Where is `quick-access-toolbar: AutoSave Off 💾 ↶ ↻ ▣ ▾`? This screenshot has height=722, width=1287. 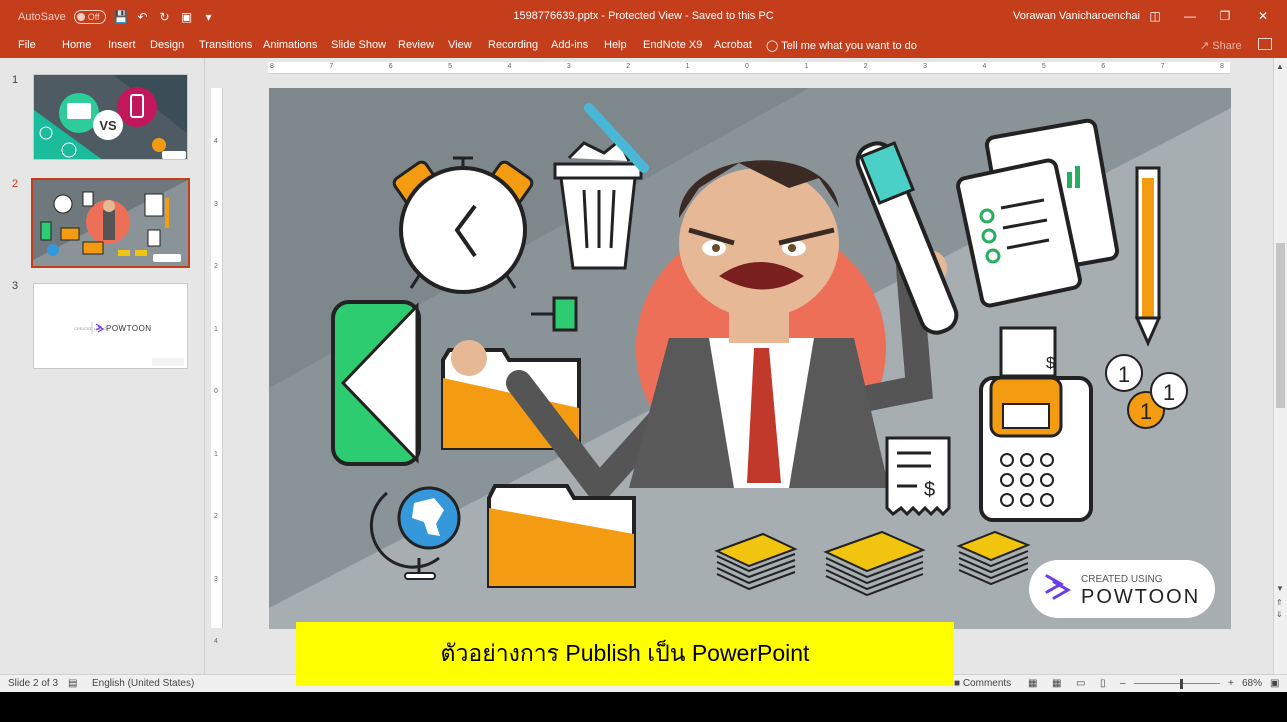
quick-access-toolbar: AutoSave Off 💾 ↶ ↻ ▣ ▾ is located at coordinates (117, 17).